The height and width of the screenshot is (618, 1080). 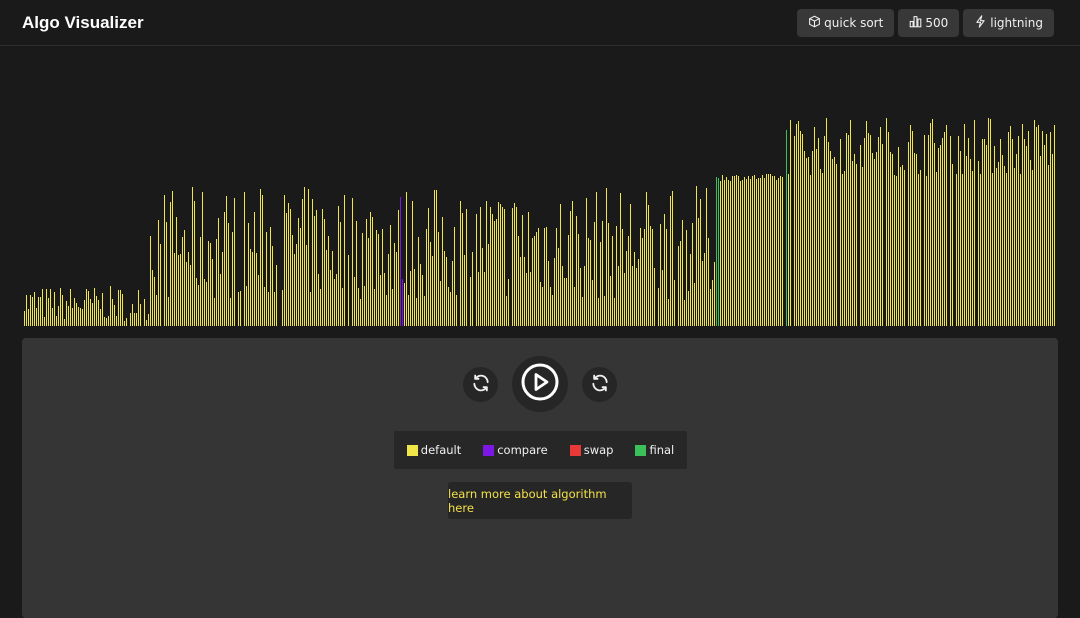 I want to click on array-size-button: 500, so click(x=929, y=22).